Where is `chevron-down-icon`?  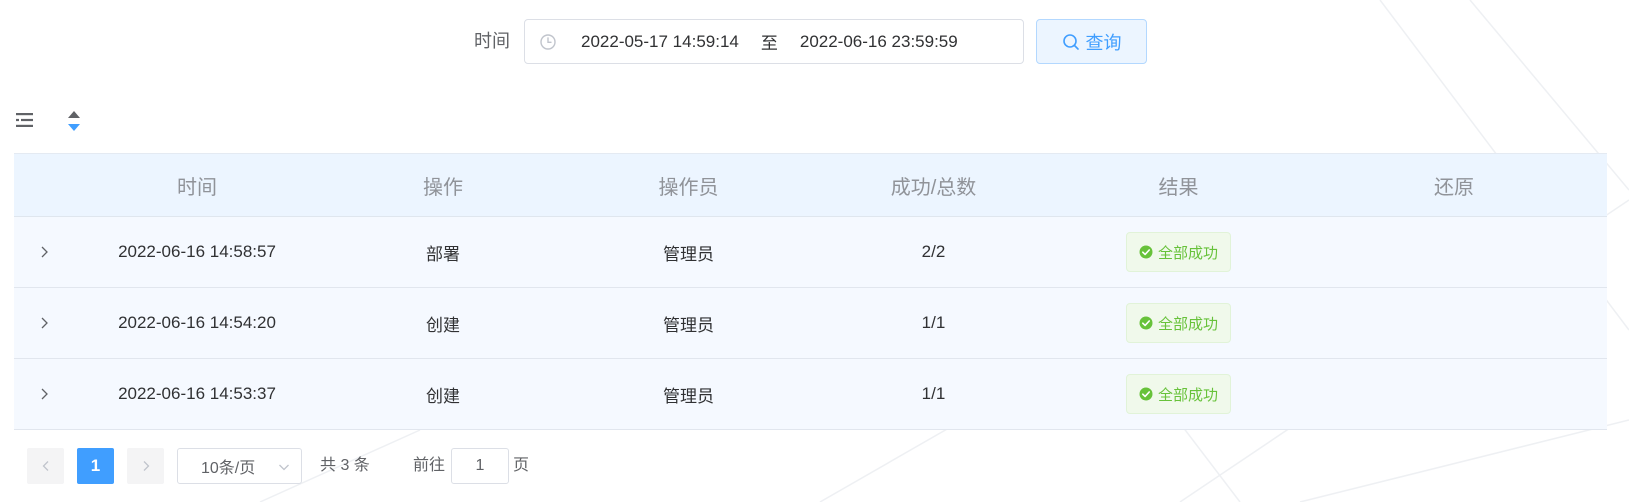 chevron-down-icon is located at coordinates (284, 469).